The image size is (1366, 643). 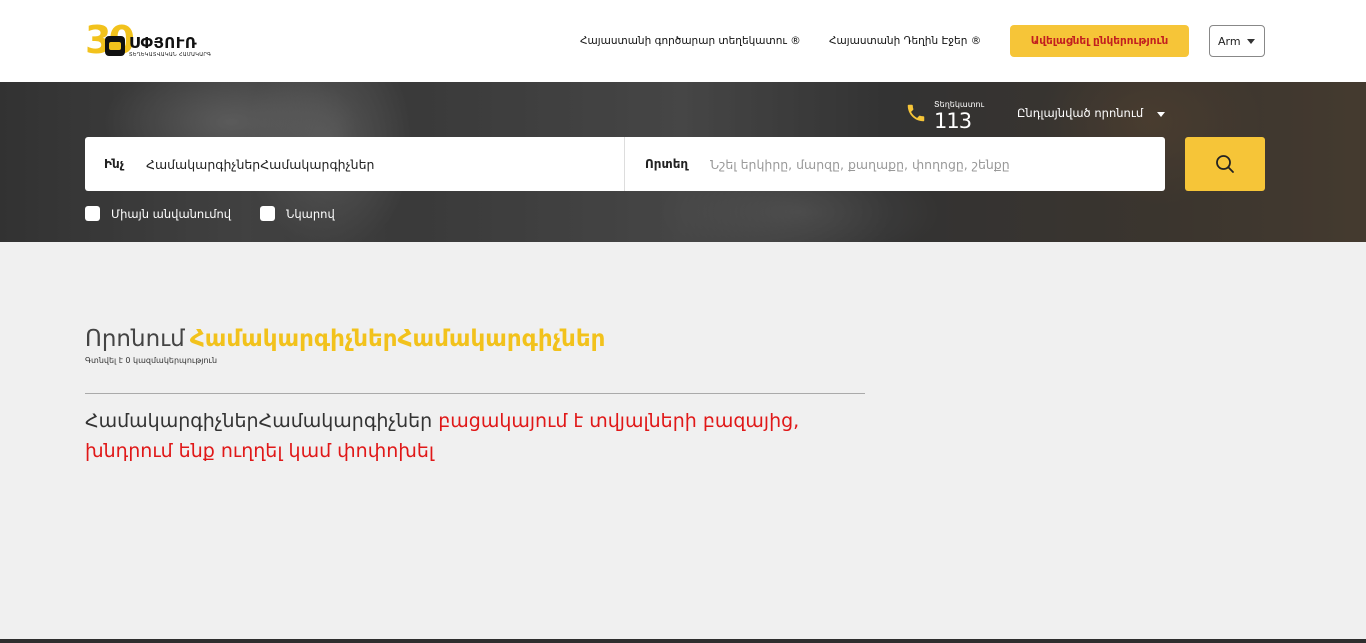 I want to click on results-query: ՀամակարգիչներՀամակարգիչներ, so click(x=397, y=339).